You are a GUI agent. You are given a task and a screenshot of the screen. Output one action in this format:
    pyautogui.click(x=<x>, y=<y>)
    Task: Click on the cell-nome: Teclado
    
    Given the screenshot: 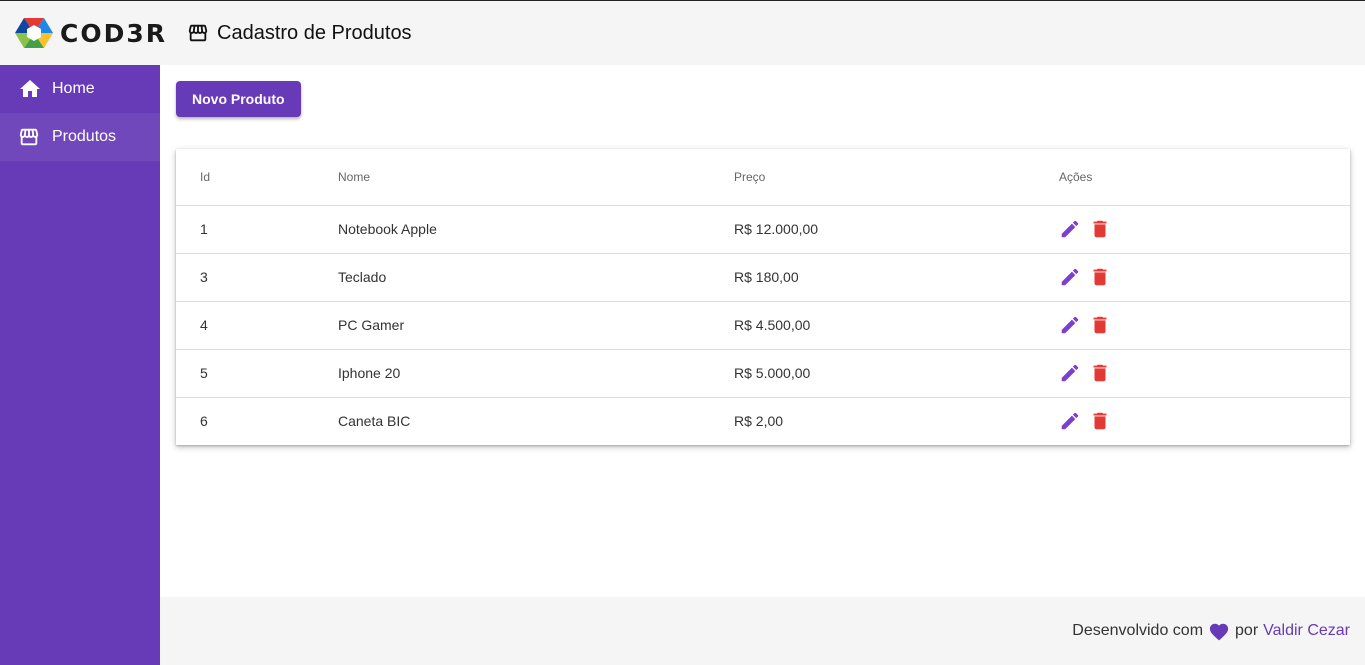 What is the action you would take?
    pyautogui.click(x=512, y=277)
    